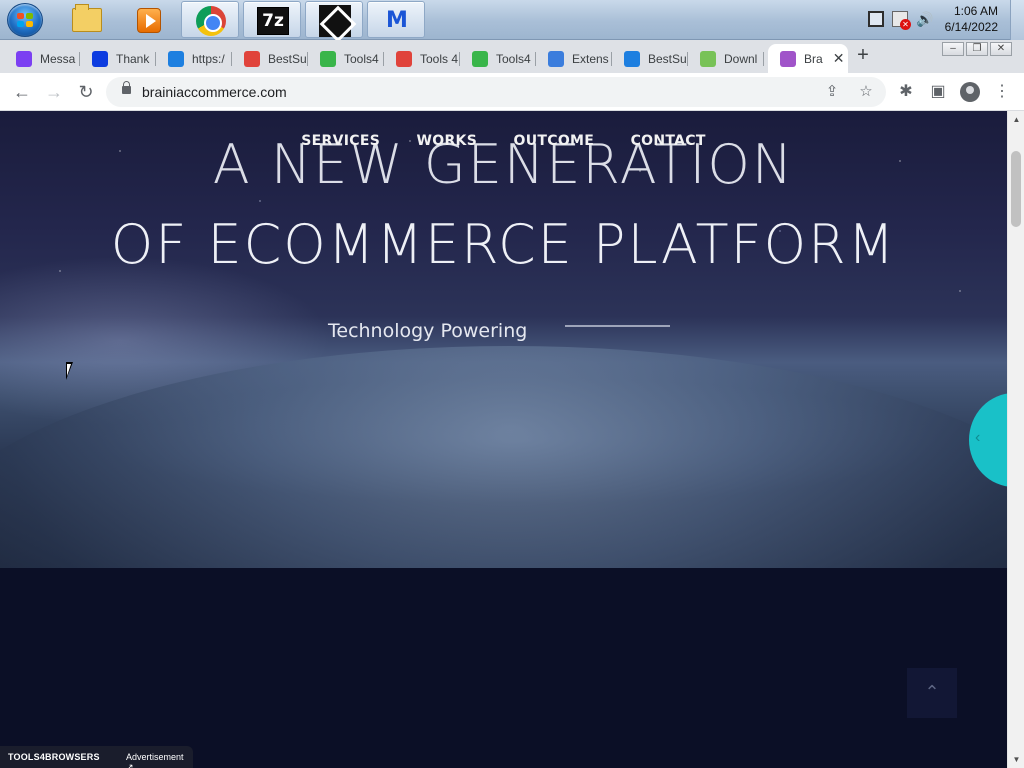  I want to click on tab-active: Bra ✕, so click(808, 58).